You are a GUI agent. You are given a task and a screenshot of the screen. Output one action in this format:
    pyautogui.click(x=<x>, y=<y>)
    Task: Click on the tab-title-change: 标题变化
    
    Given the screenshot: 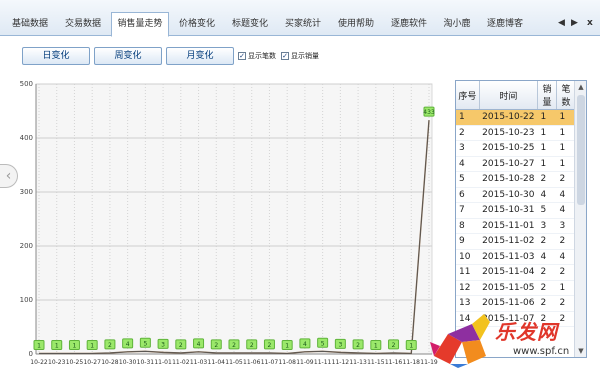 What is the action you would take?
    pyautogui.click(x=250, y=24)
    